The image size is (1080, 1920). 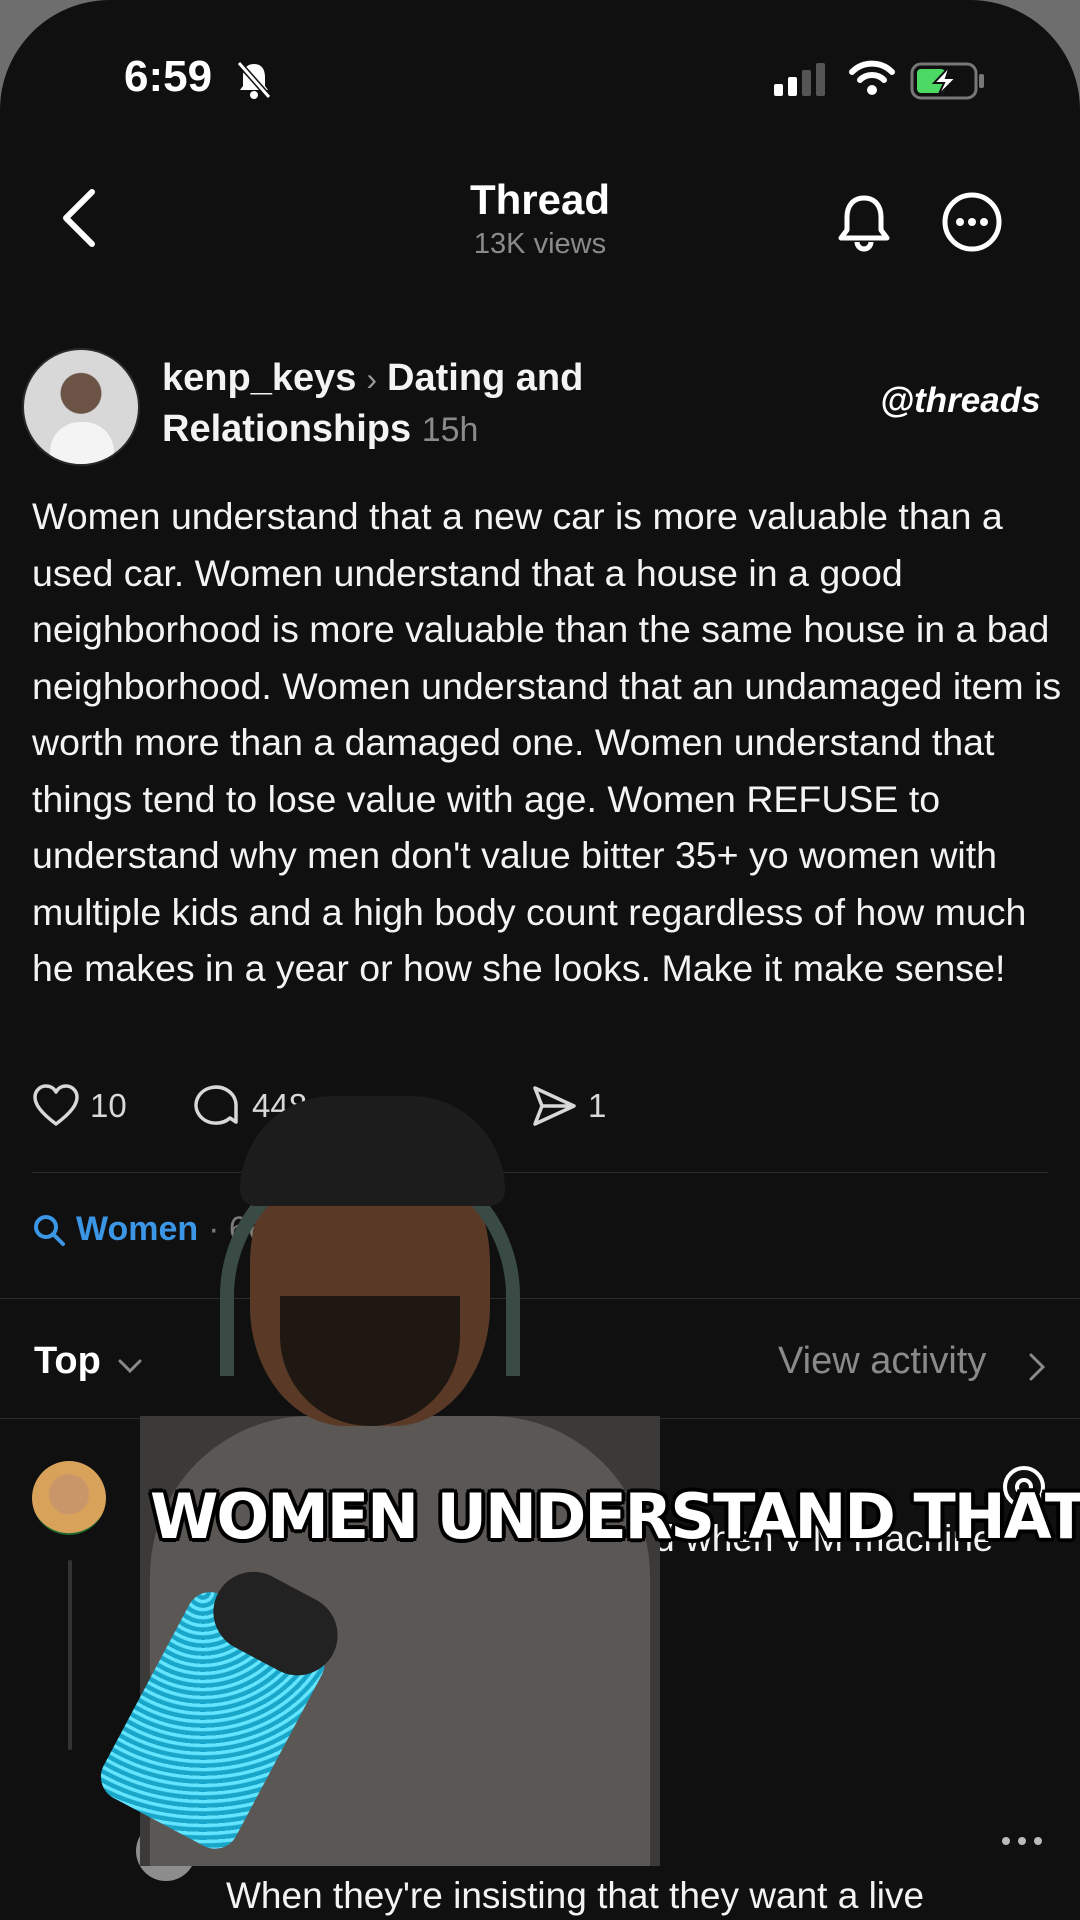 I want to click on heart-icon, so click(x=56, y=1105).